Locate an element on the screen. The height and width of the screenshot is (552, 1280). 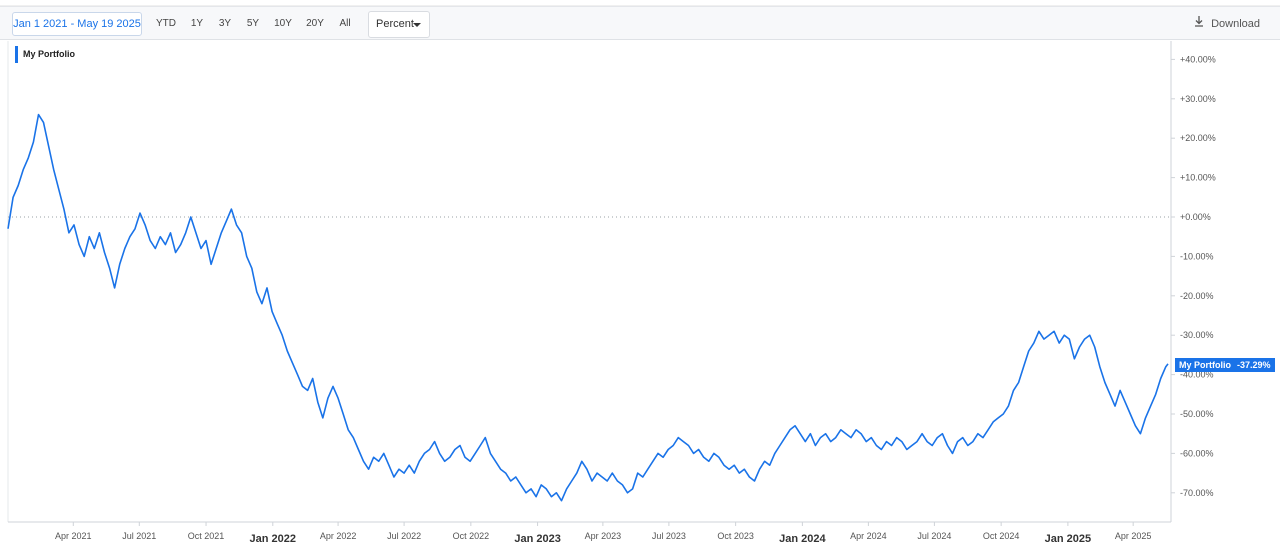
period-button-5y: 5Y is located at coordinates (253, 24).